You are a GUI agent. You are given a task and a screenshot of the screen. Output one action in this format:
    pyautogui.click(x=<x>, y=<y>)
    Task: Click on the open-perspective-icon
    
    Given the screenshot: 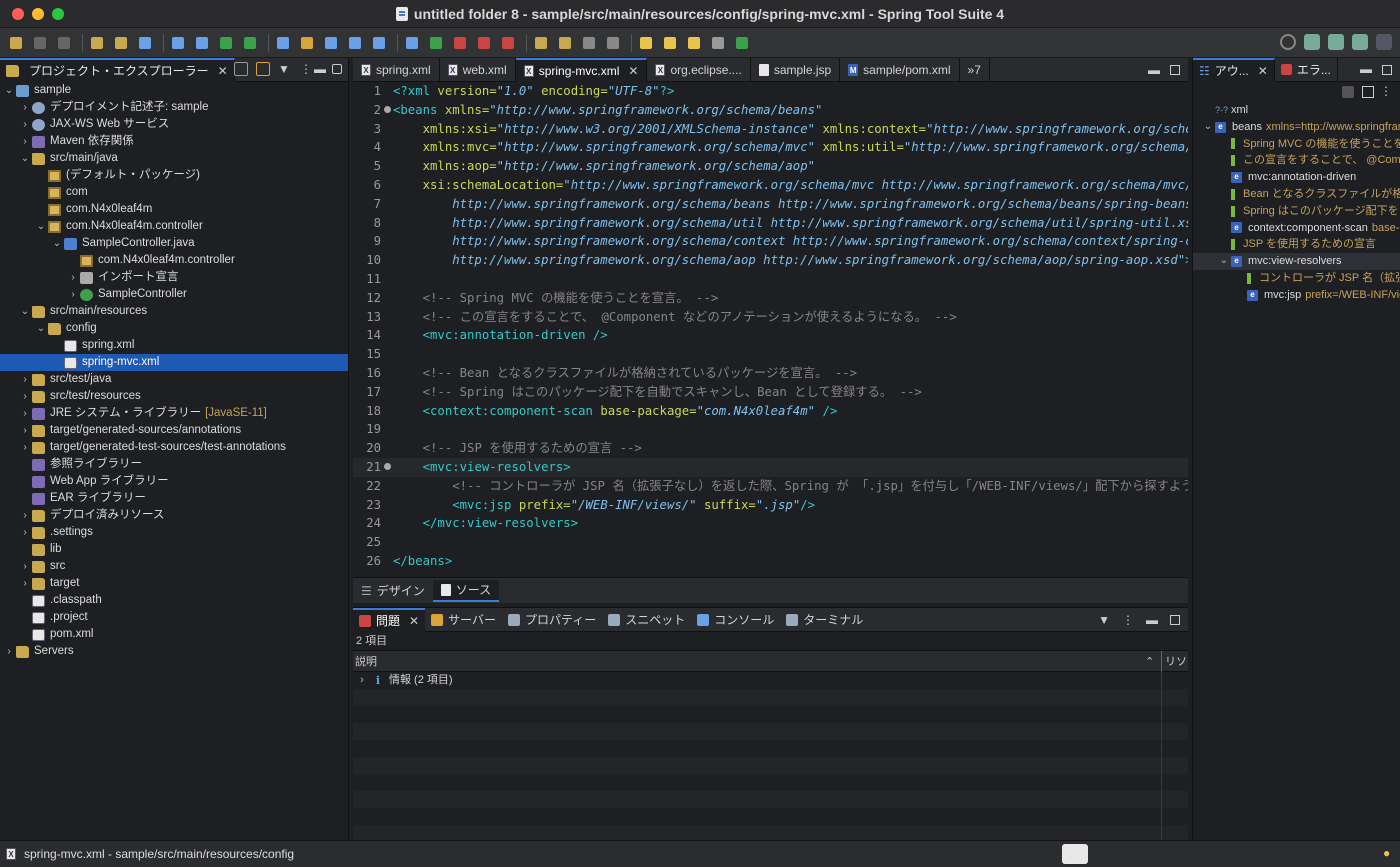 What is the action you would take?
    pyautogui.click(x=742, y=43)
    